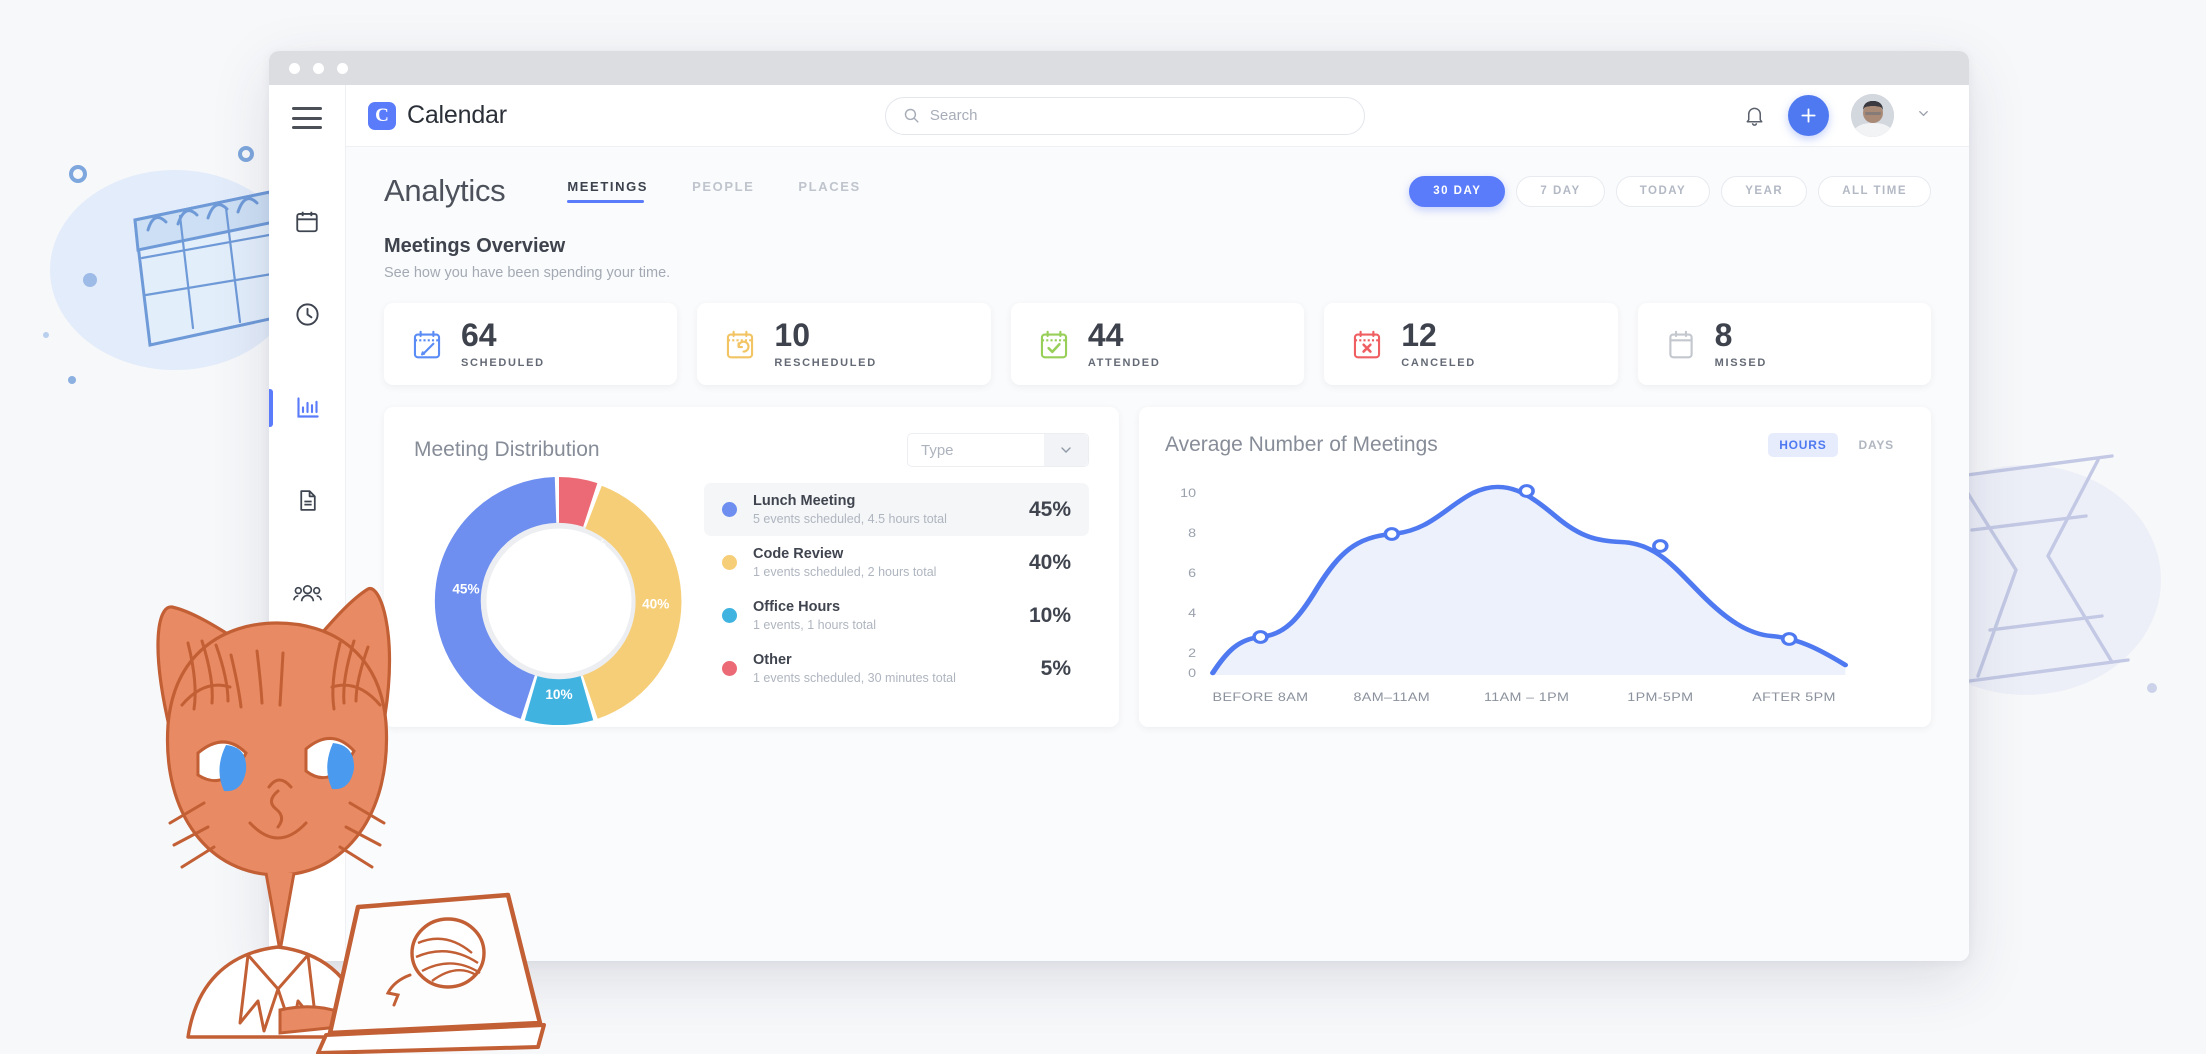 The height and width of the screenshot is (1054, 2206). What do you see at coordinates (1438, 363) in the screenshot?
I see `stat-label: CANCELED` at bounding box center [1438, 363].